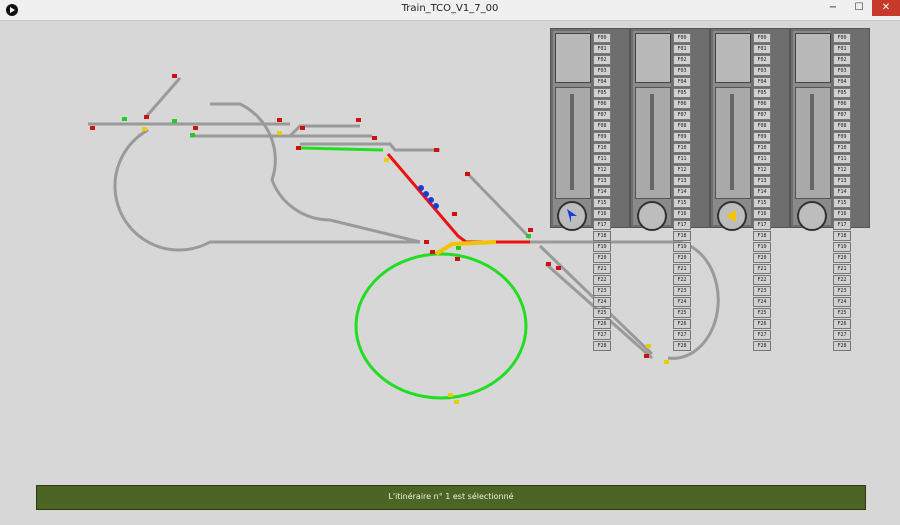  Describe the element at coordinates (682, 192) in the screenshot. I see `function-button-f14: F14` at that location.